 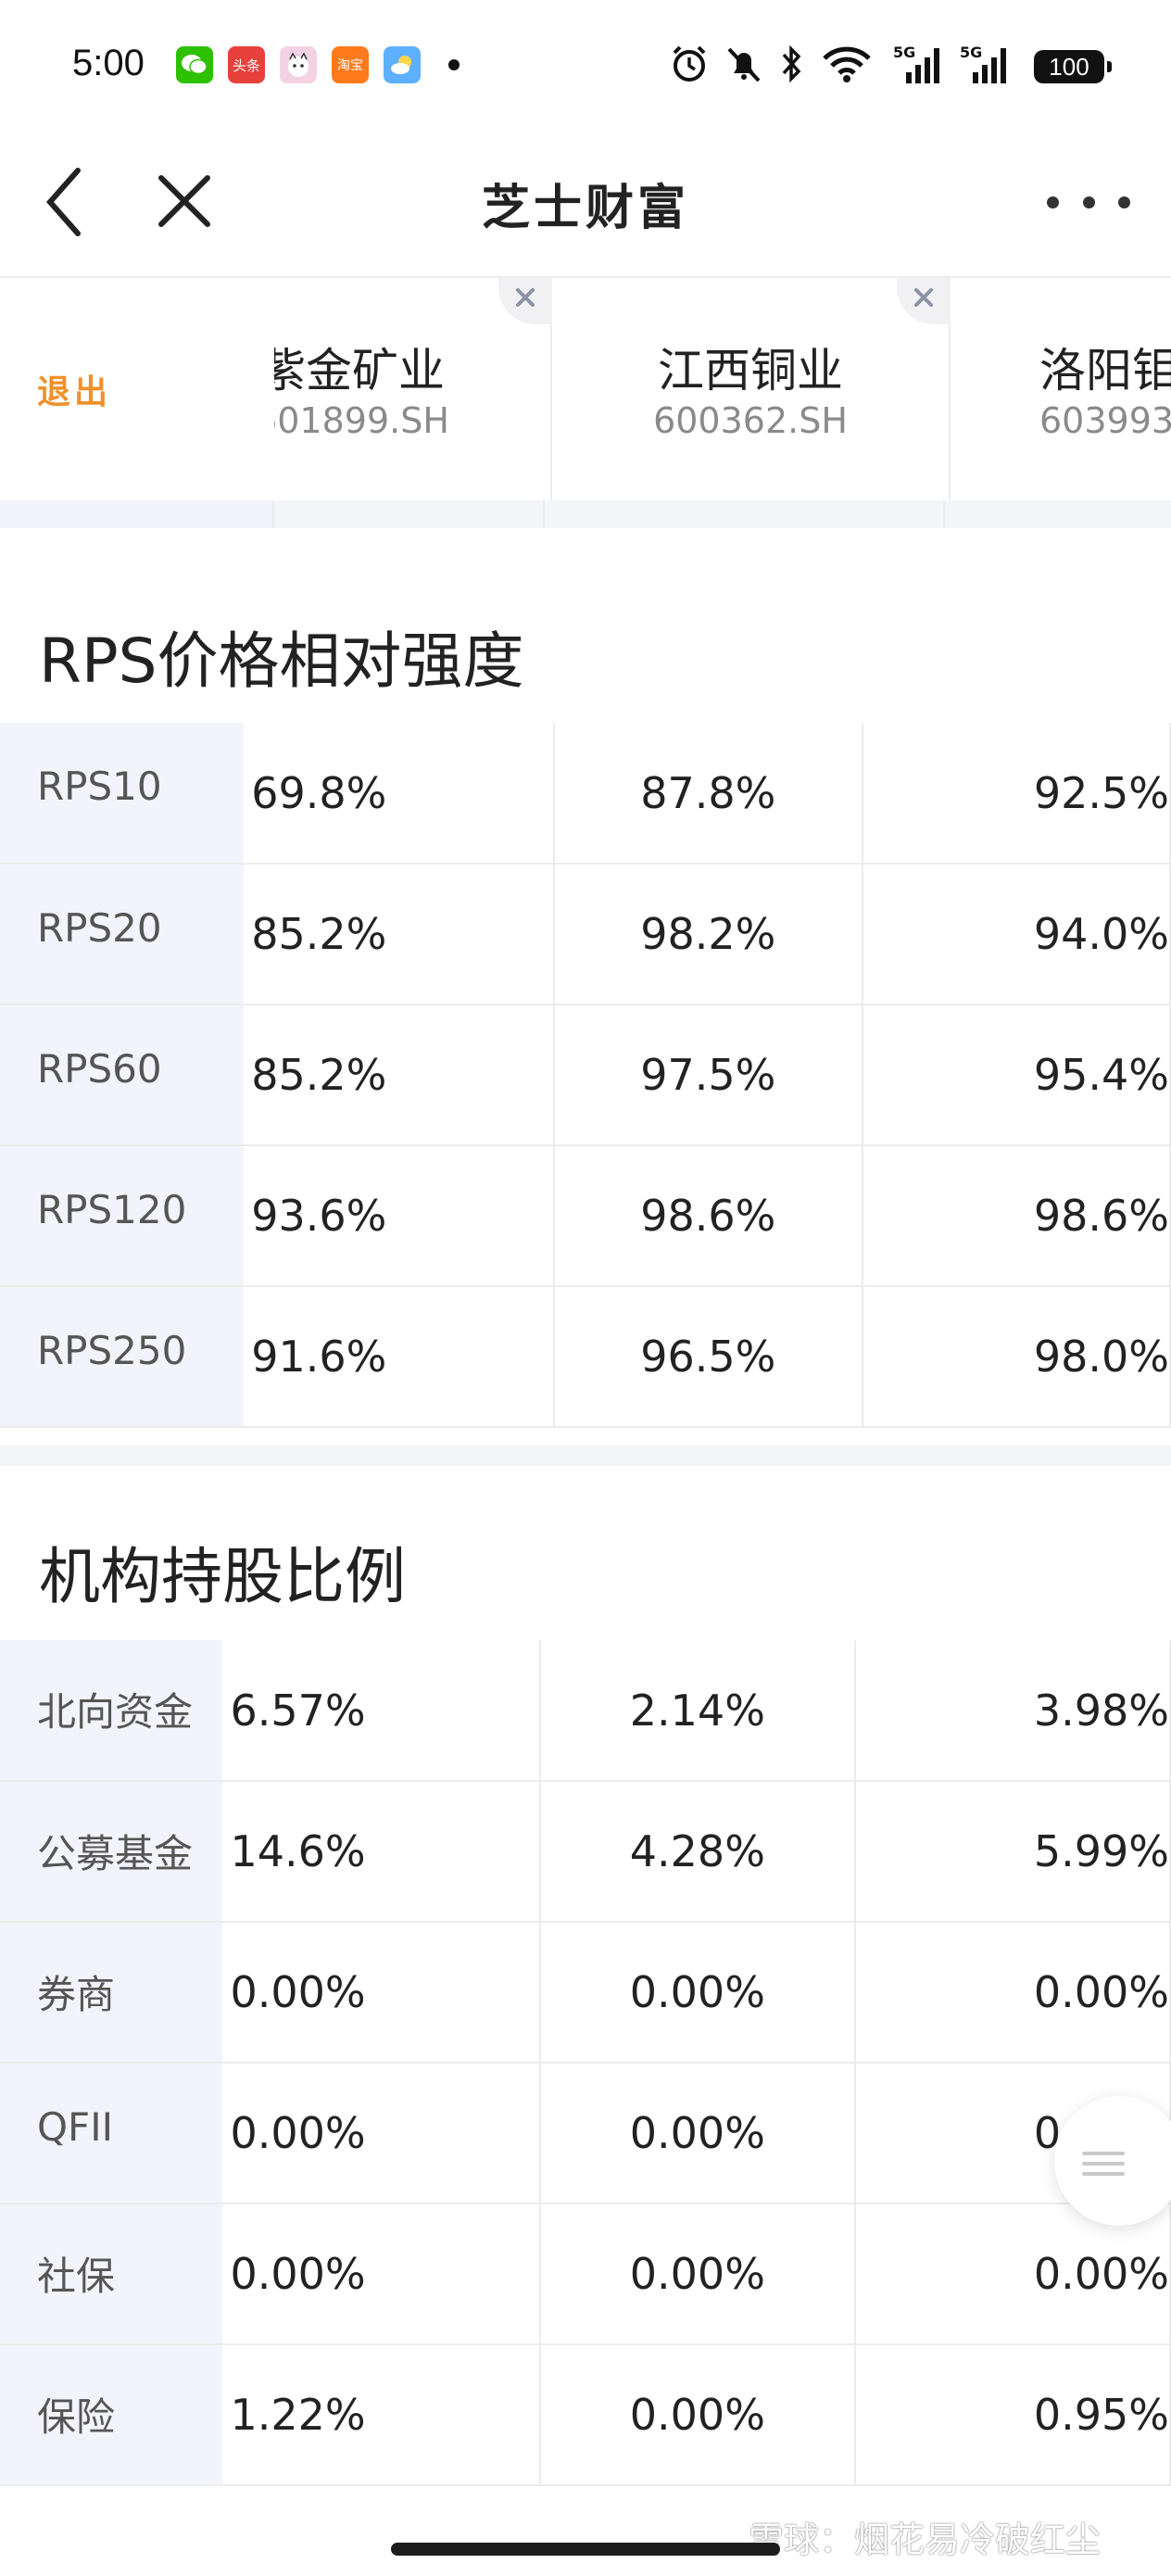 I want to click on bluetooth-icon, so click(x=792, y=64).